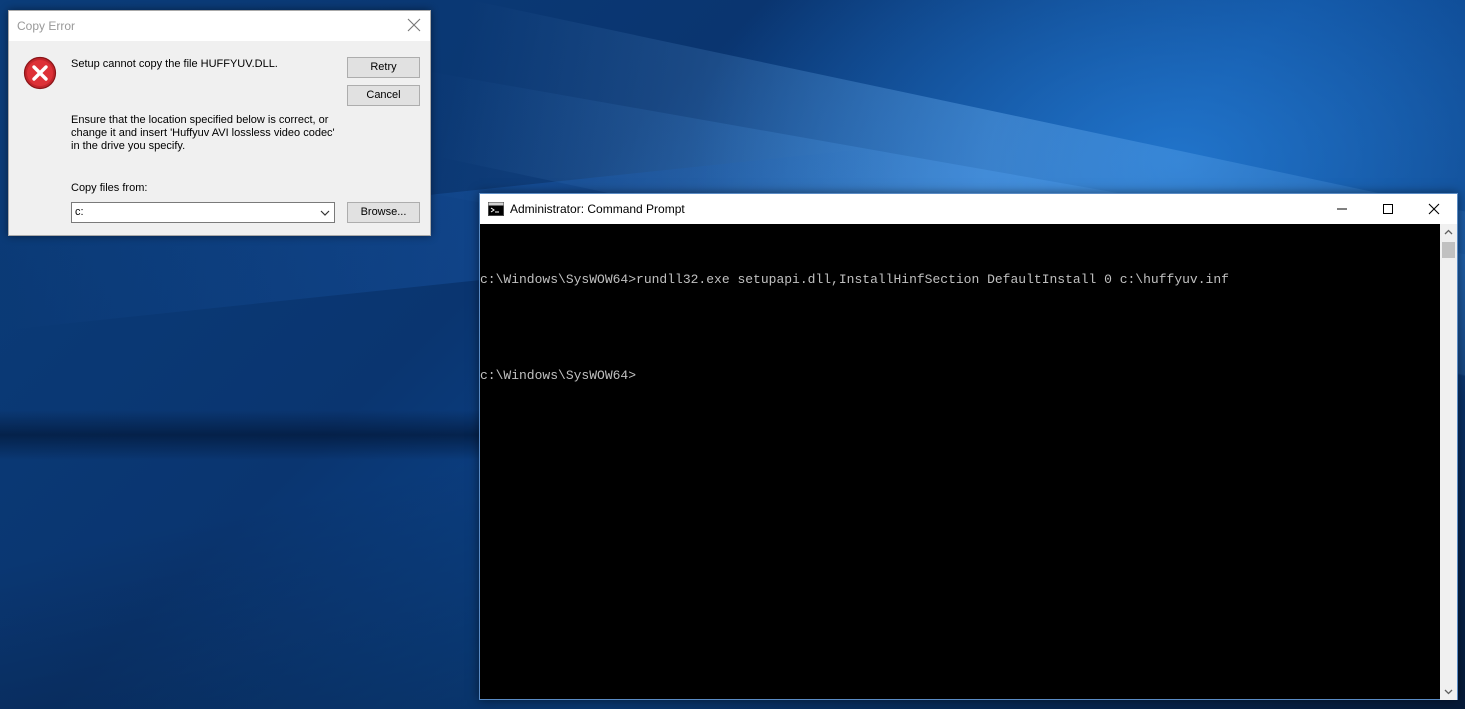 The image size is (1465, 709). I want to click on console-icon, so click(496, 209).